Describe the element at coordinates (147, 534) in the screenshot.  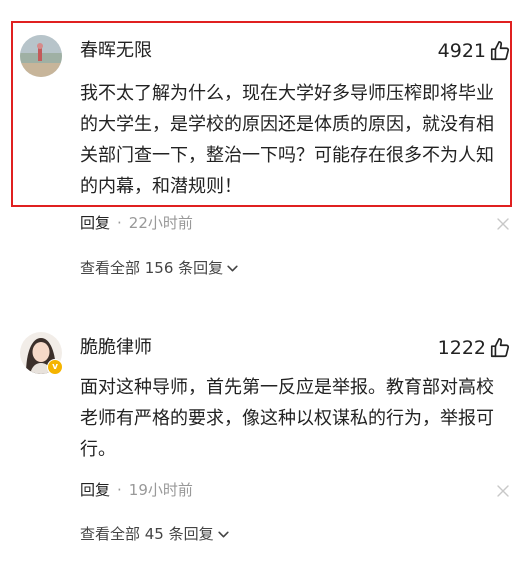
I see `view-replies-label: 查看全部 45 条回复` at that location.